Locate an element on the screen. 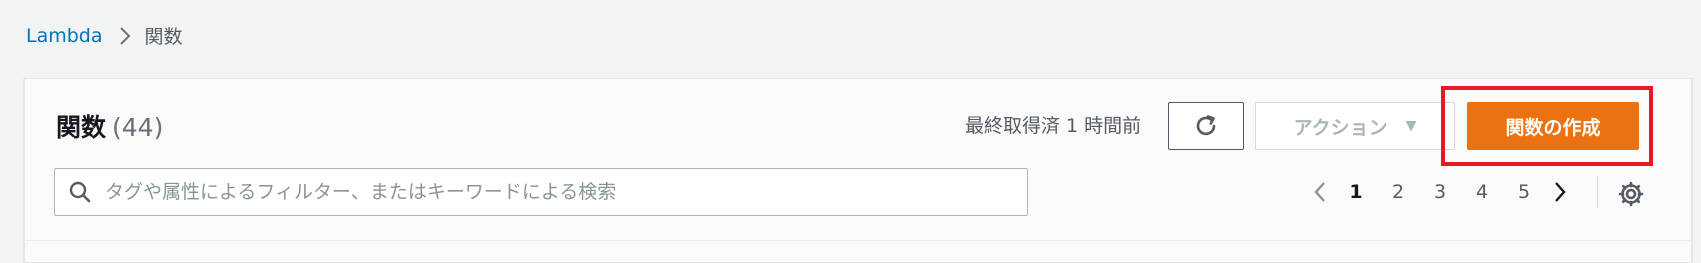  page-4: 4 is located at coordinates (1482, 192).